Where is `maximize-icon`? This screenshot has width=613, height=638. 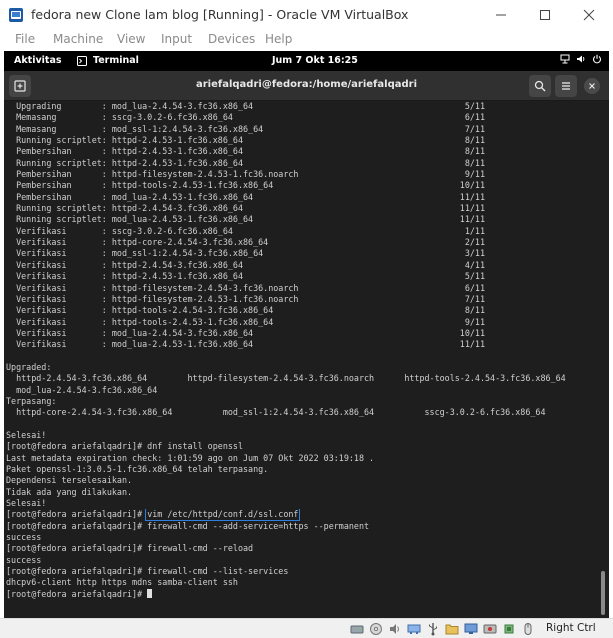
maximize-icon is located at coordinates (545, 15).